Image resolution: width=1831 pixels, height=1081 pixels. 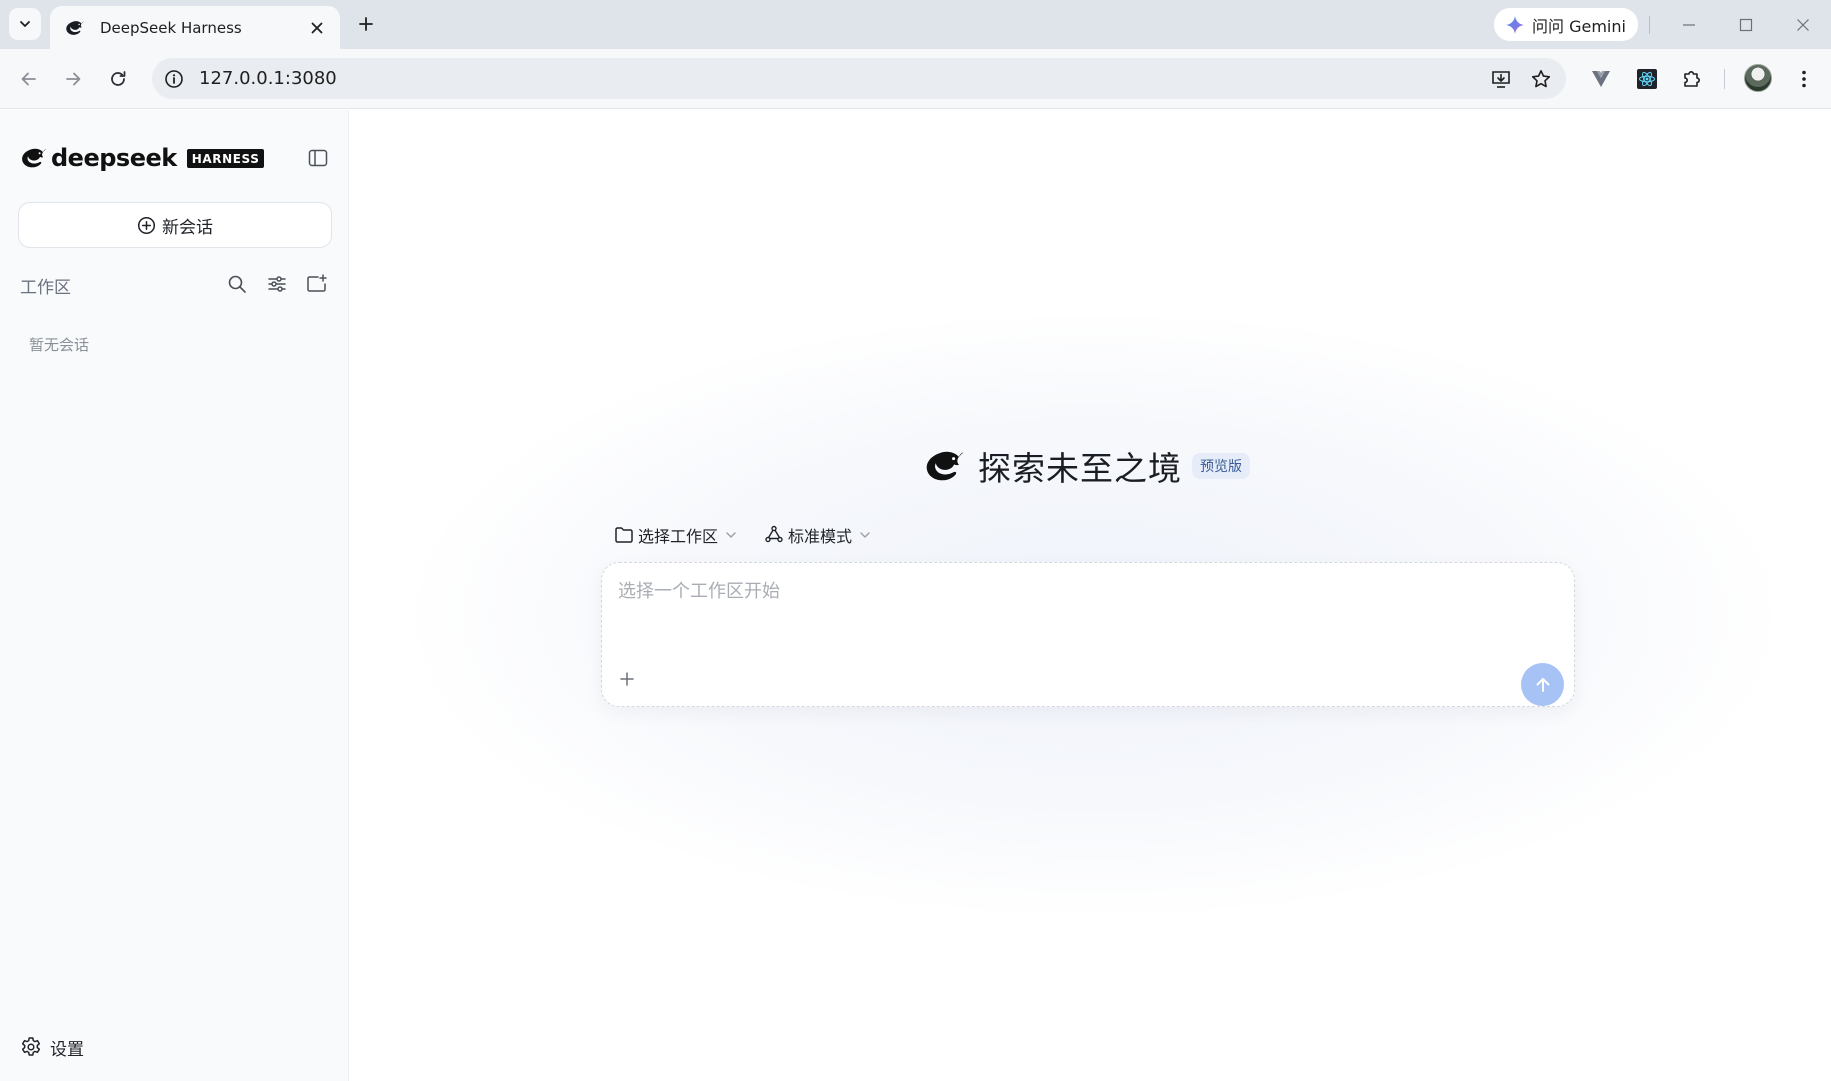 I want to click on message-composer, so click(x=1088, y=634).